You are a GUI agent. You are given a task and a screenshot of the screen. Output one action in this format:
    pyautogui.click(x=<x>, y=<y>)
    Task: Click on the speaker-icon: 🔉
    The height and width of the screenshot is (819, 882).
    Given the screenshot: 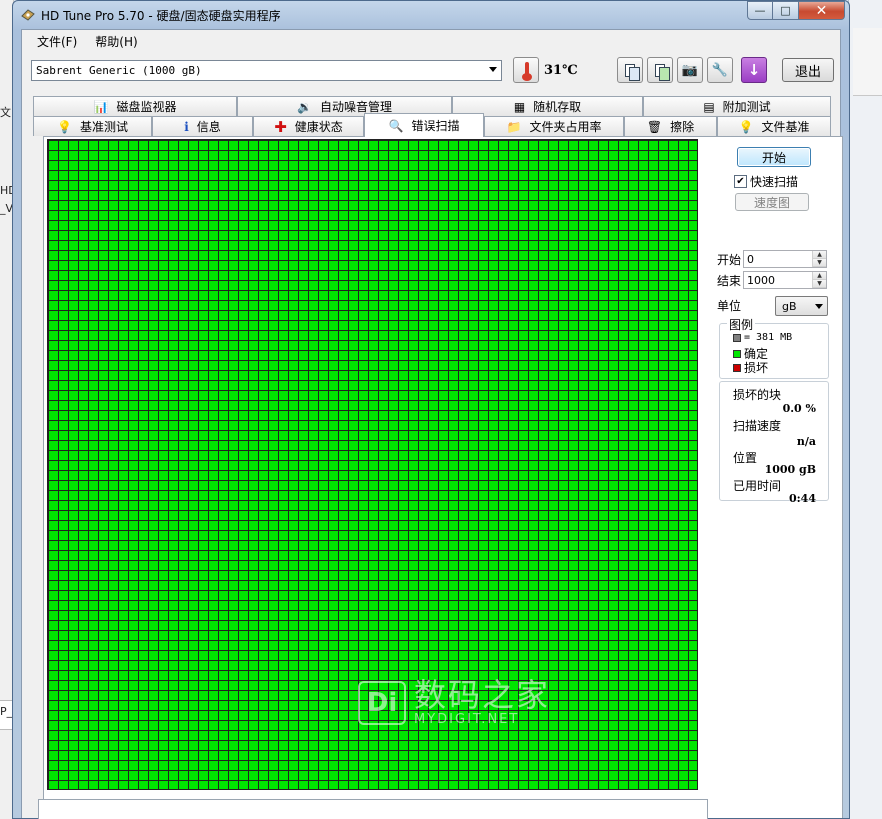 What is the action you would take?
    pyautogui.click(x=304, y=106)
    